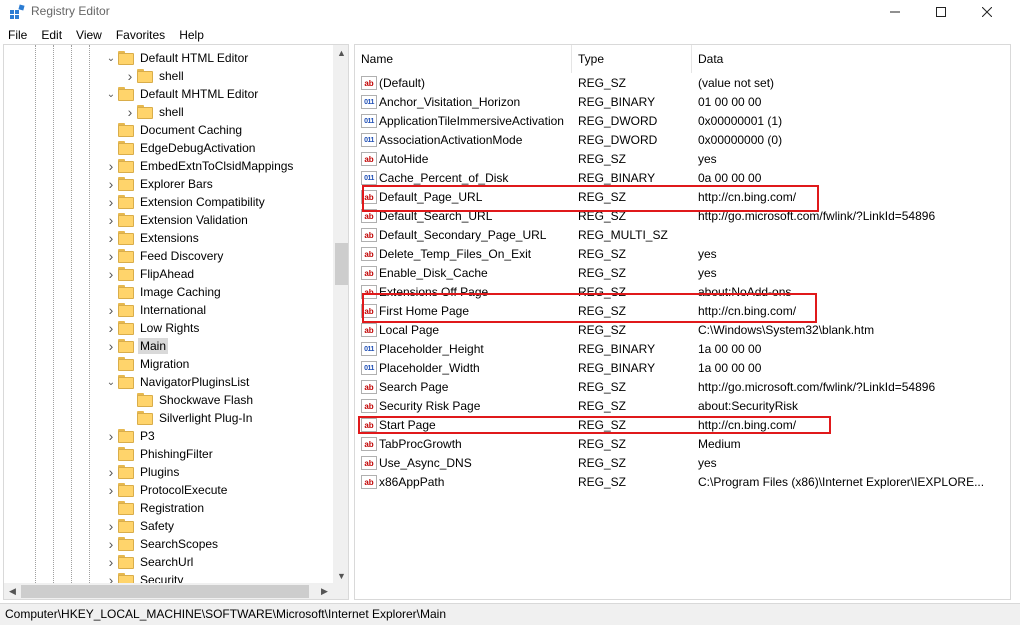  I want to click on tree-node: › Plugins, so click(142, 472).